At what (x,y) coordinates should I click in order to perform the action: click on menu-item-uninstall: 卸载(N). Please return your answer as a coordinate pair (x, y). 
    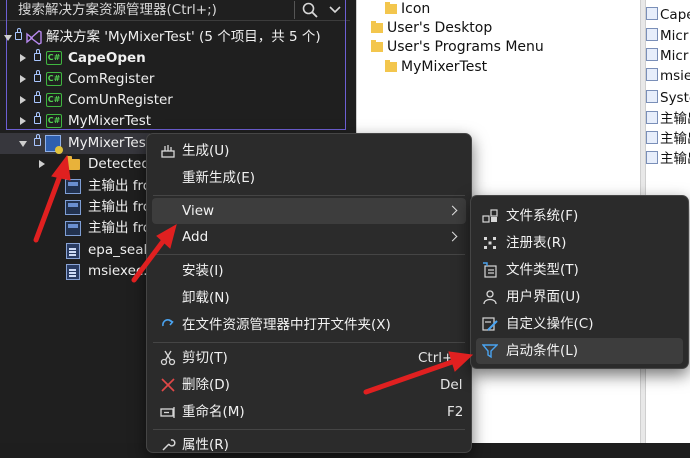
    Looking at the image, I should click on (309, 298).